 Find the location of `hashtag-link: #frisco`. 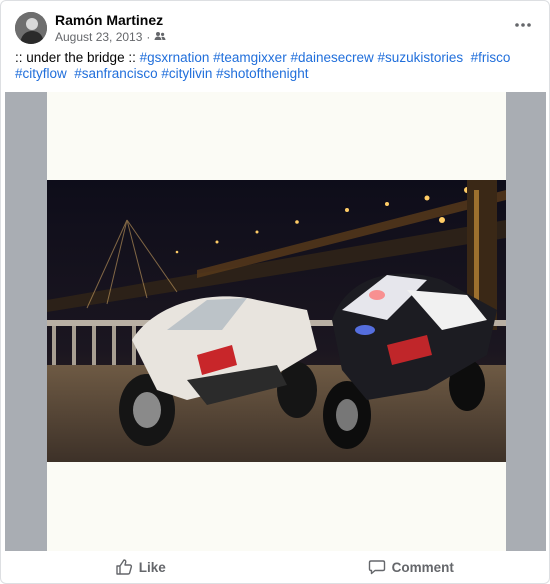

hashtag-link: #frisco is located at coordinates (491, 57).